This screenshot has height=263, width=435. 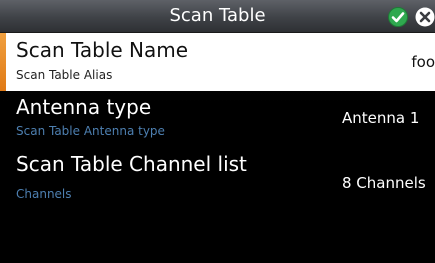 I want to click on confirm-button, so click(x=398, y=17).